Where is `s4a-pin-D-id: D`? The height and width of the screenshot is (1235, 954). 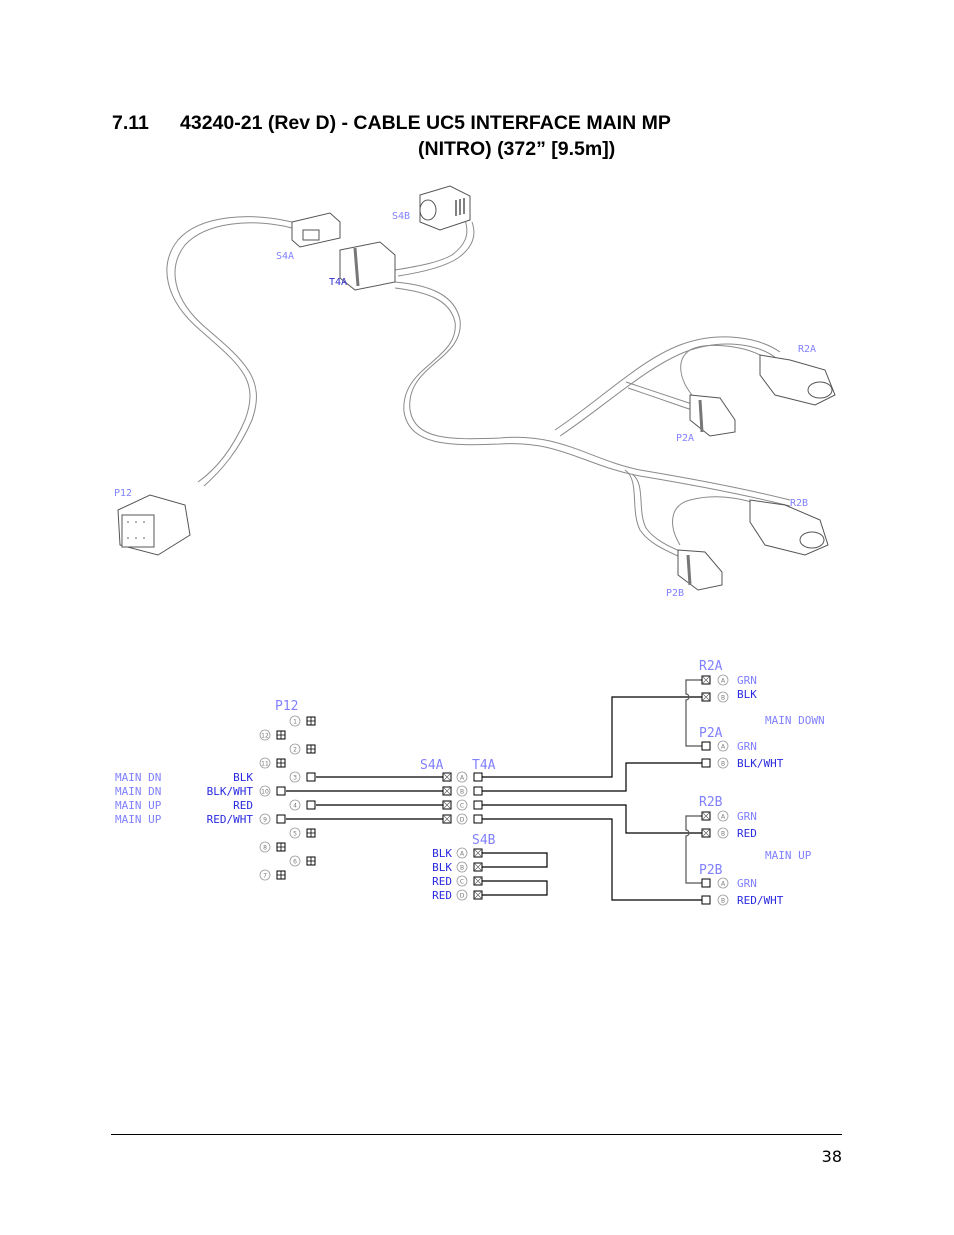 s4a-pin-D-id: D is located at coordinates (462, 820).